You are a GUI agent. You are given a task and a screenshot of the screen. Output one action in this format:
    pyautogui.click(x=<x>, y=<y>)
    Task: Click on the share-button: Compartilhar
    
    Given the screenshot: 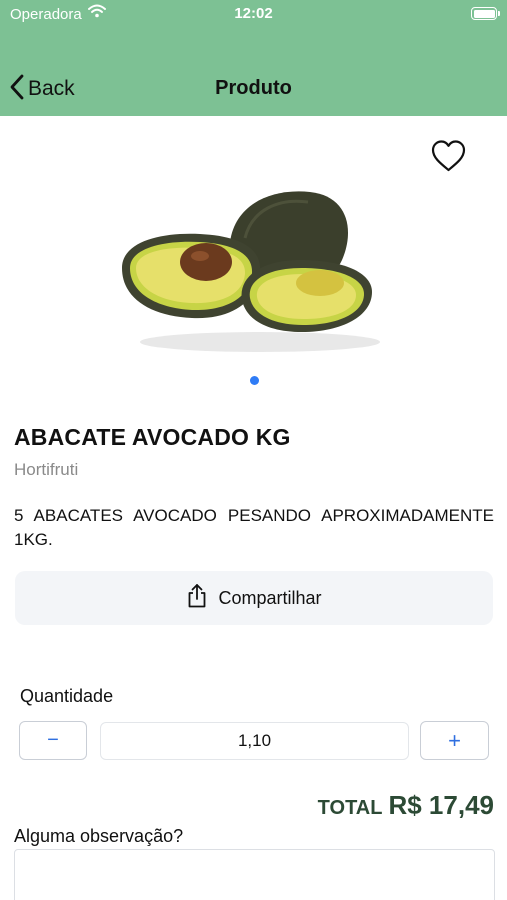 What is the action you would take?
    pyautogui.click(x=254, y=598)
    